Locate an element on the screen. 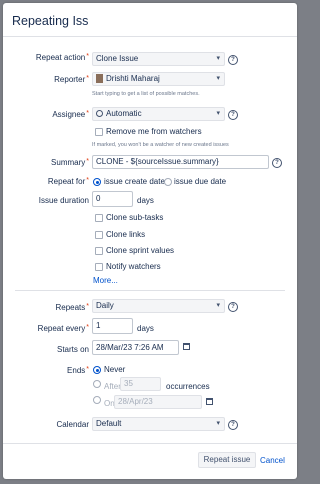  dialog-title: Repeating Issue is located at coordinates (50, 21).